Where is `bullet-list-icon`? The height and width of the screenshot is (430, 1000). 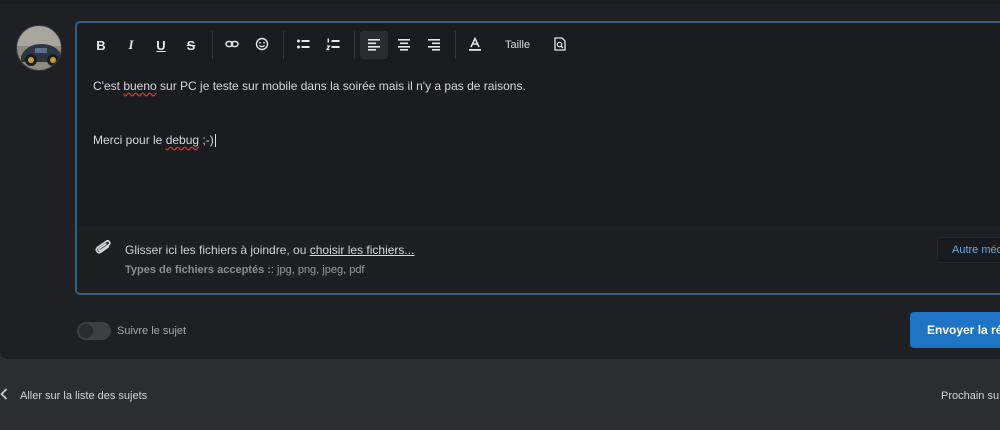 bullet-list-icon is located at coordinates (303, 45).